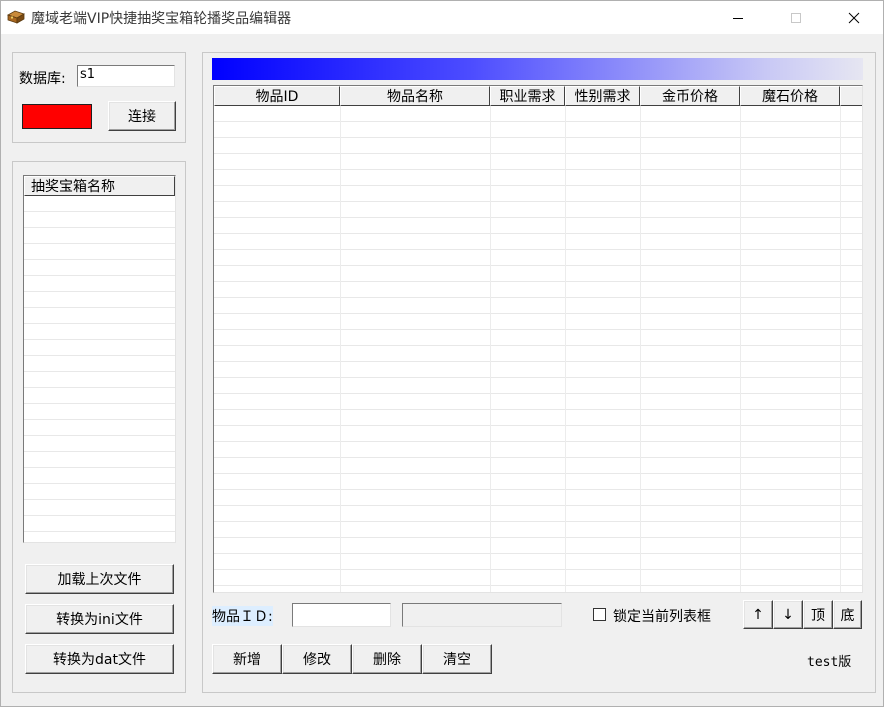 This screenshot has height=707, width=884. What do you see at coordinates (57, 116) in the screenshot?
I see `connection-status-indicator` at bounding box center [57, 116].